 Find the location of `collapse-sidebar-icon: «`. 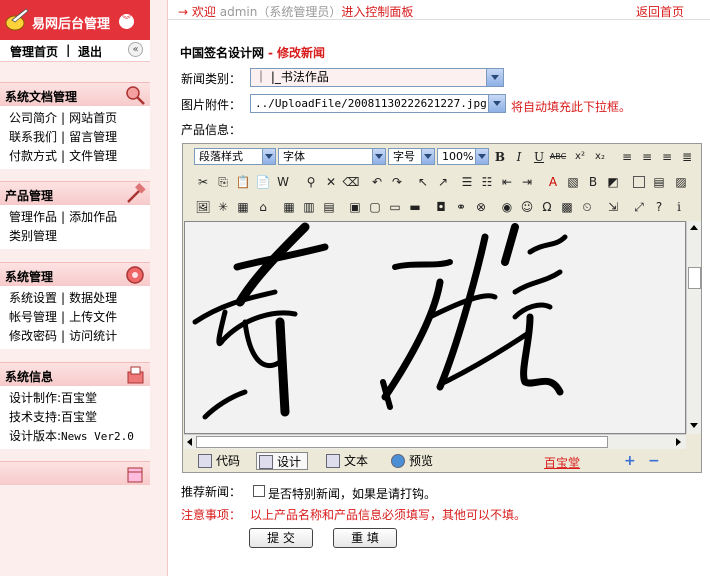

collapse-sidebar-icon: « is located at coordinates (135, 49).